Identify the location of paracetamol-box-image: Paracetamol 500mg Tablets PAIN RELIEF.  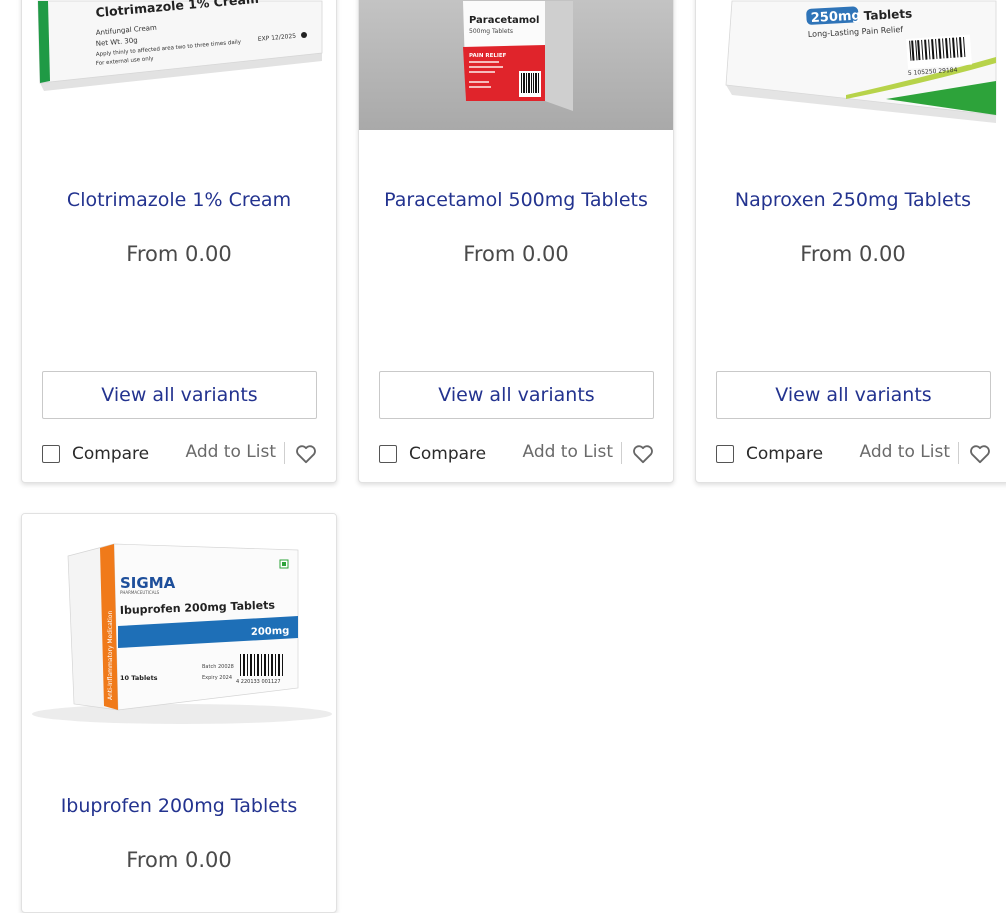
(516, 65).